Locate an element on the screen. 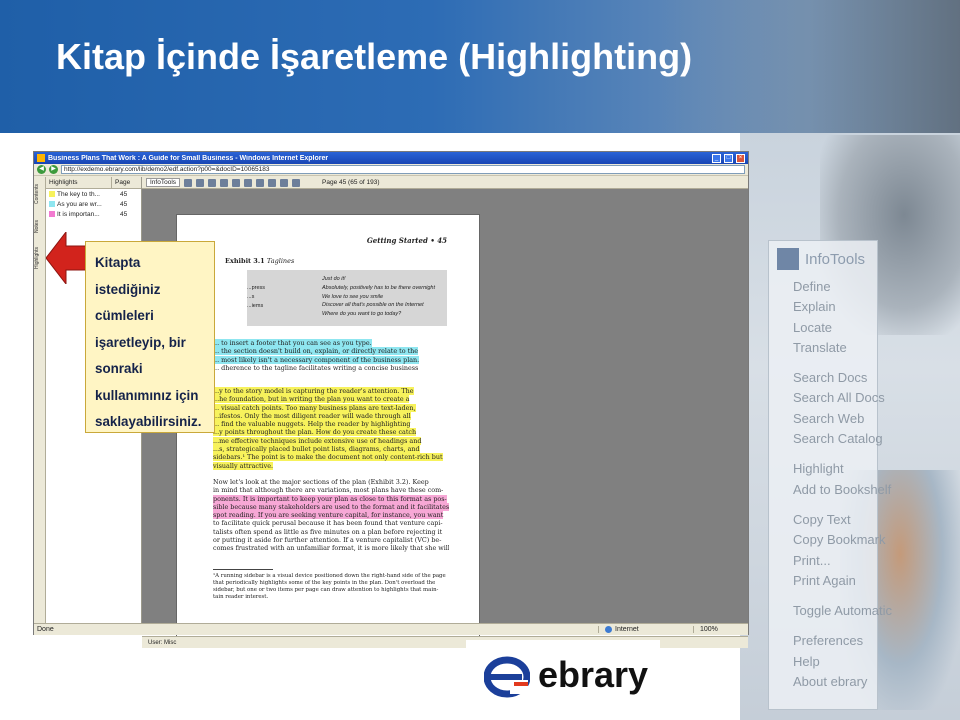 This screenshot has height=720, width=960. tab-notes: Notes is located at coordinates (39, 226).